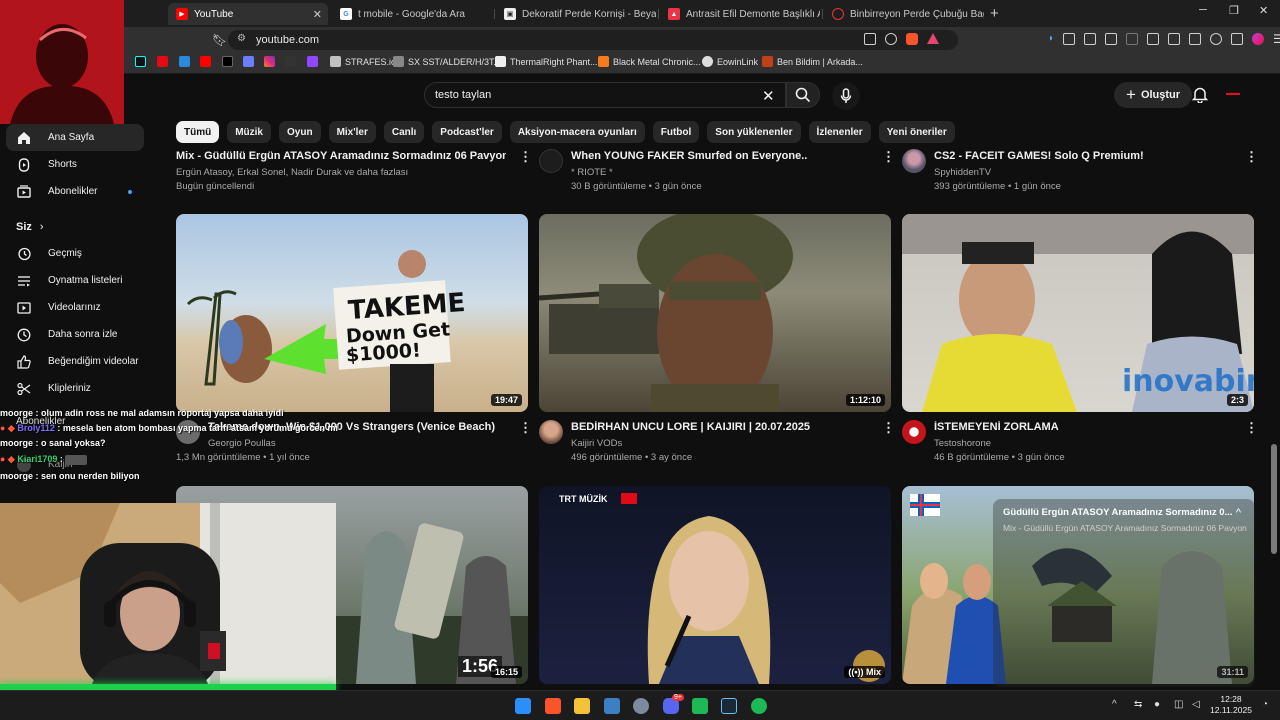  Describe the element at coordinates (363, 61) in the screenshot. I see `bookmark-strafes: STRAFES.io` at that location.